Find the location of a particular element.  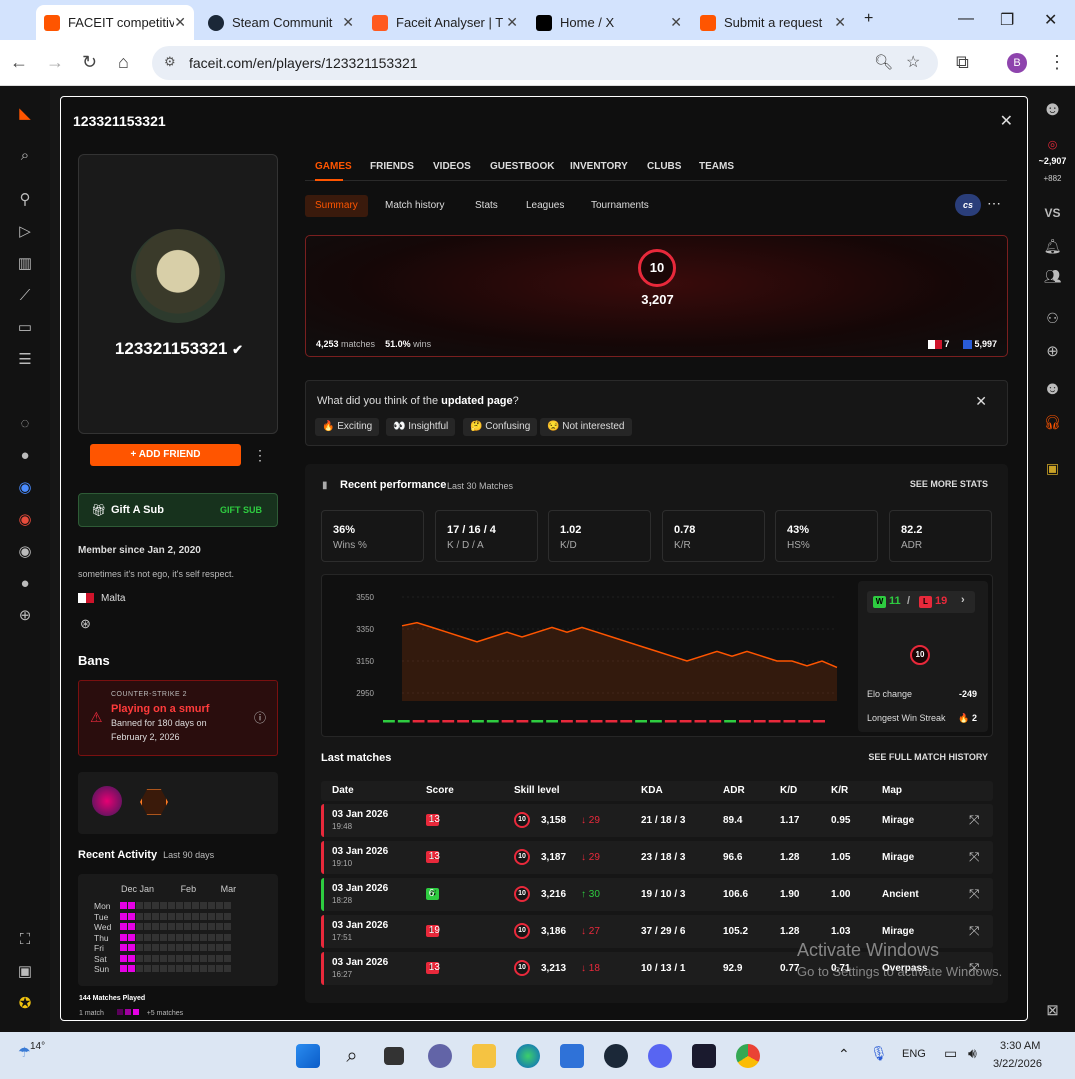

maximize-icon: ❐ is located at coordinates (1007, 20).